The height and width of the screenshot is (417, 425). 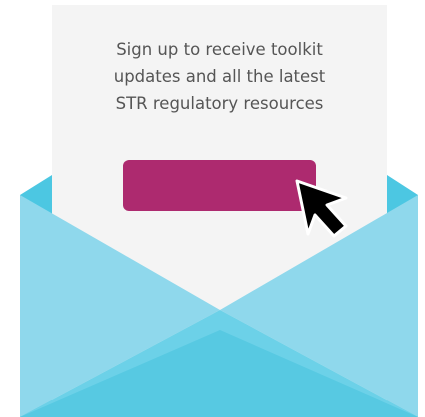 I want to click on signup-button, so click(x=219, y=185).